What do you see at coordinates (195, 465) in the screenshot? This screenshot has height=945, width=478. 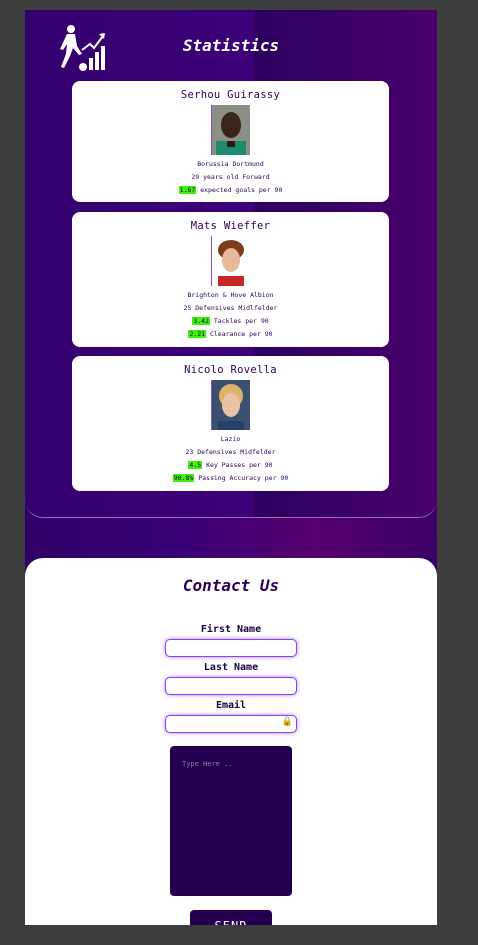 I see `stat-value: 4.5` at bounding box center [195, 465].